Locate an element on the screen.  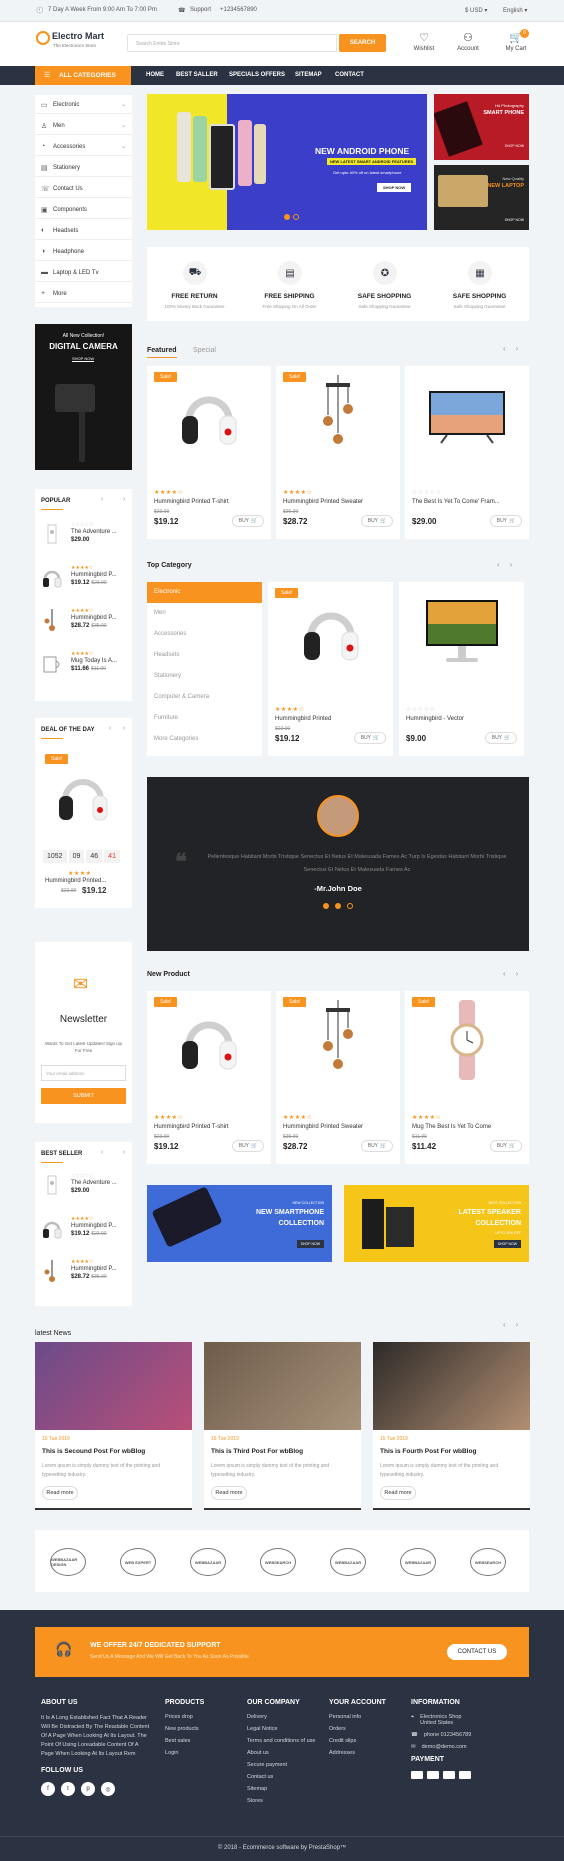
sidebar-category-item: ▣ Components is located at coordinates (83, 209).